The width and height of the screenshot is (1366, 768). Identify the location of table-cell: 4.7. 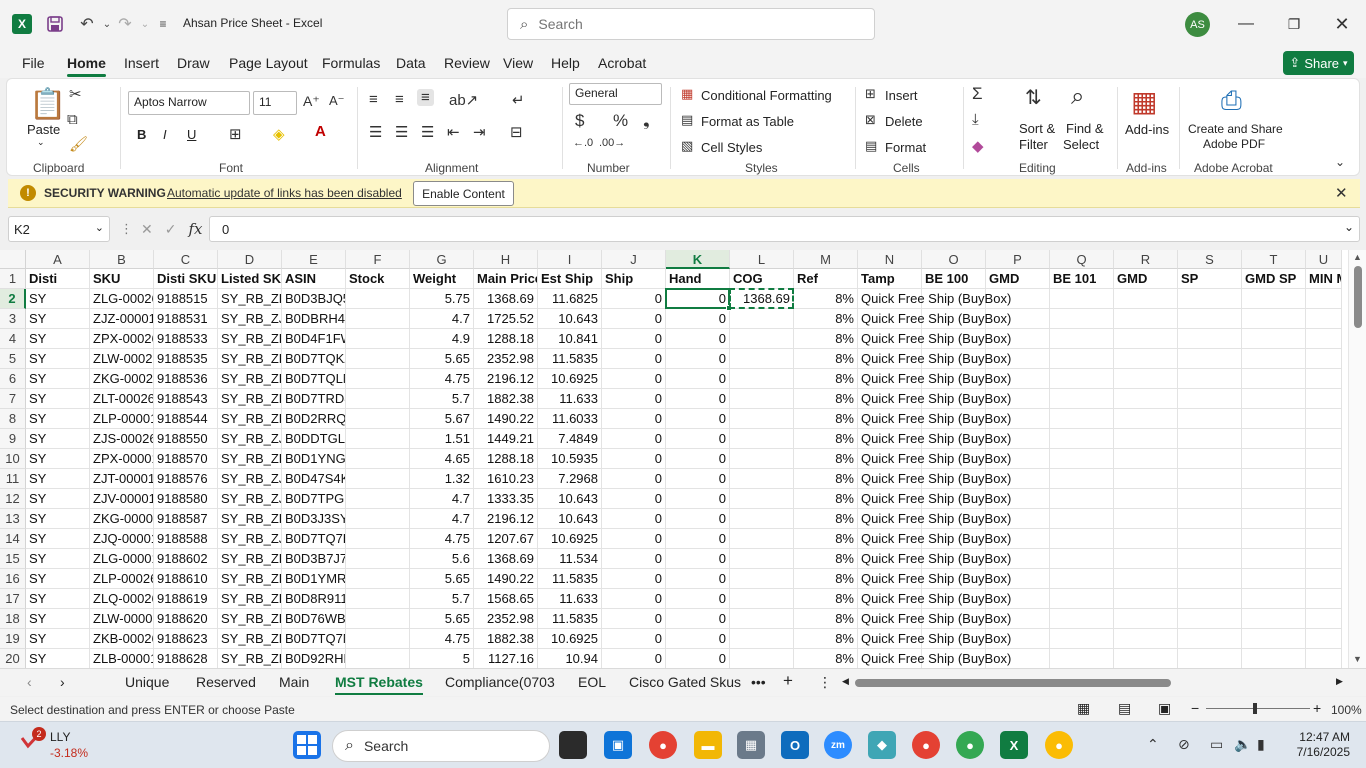
(442, 319).